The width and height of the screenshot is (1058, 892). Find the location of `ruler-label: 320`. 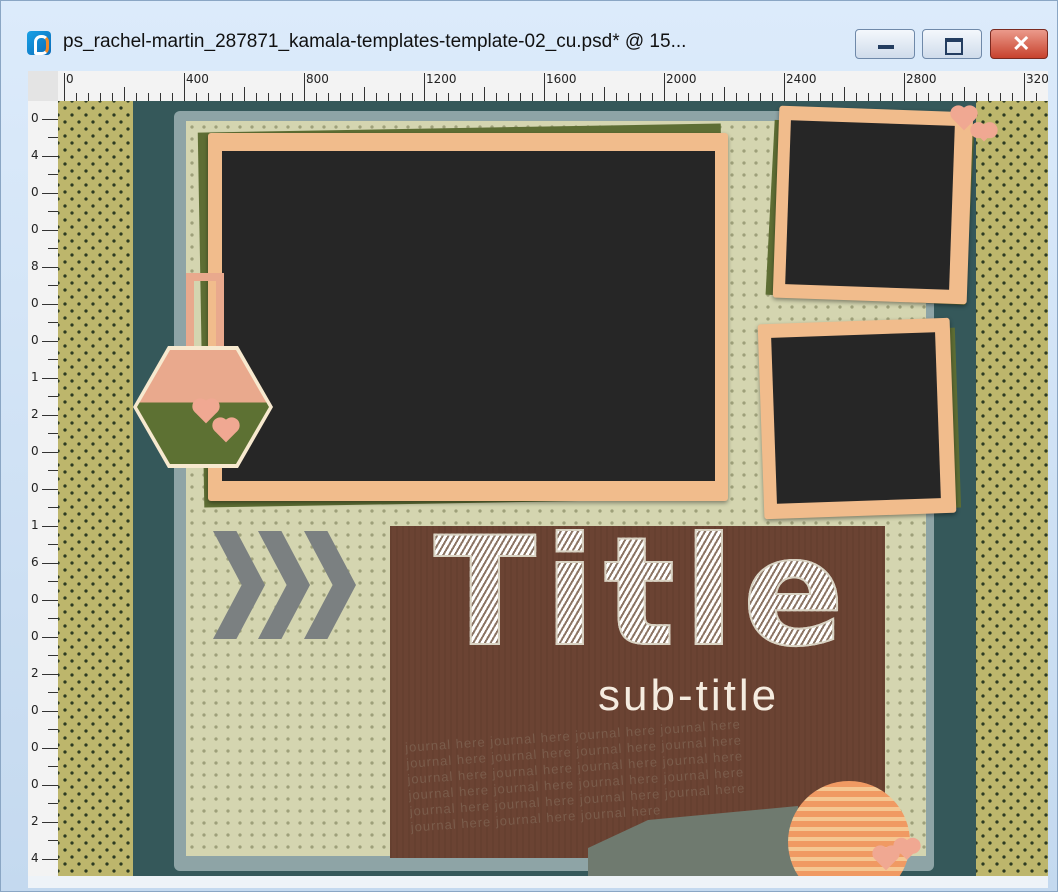

ruler-label: 320 is located at coordinates (1037, 79).